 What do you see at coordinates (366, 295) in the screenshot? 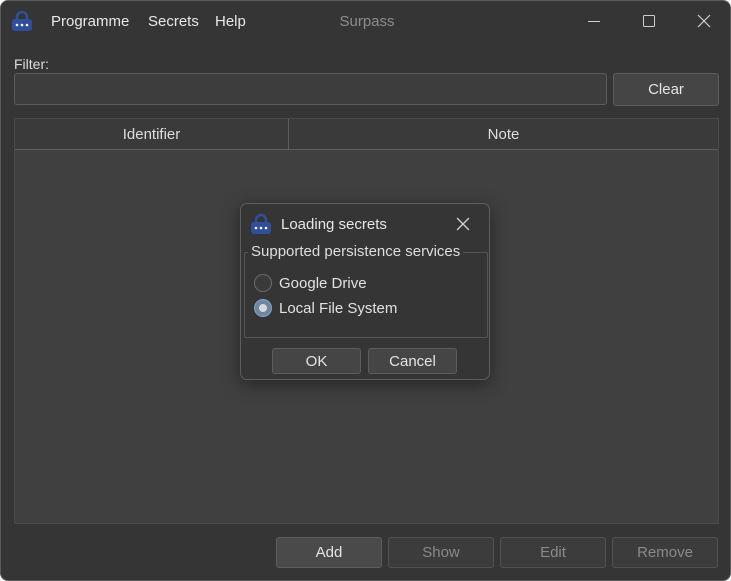
I see `persistence-services-group` at bounding box center [366, 295].